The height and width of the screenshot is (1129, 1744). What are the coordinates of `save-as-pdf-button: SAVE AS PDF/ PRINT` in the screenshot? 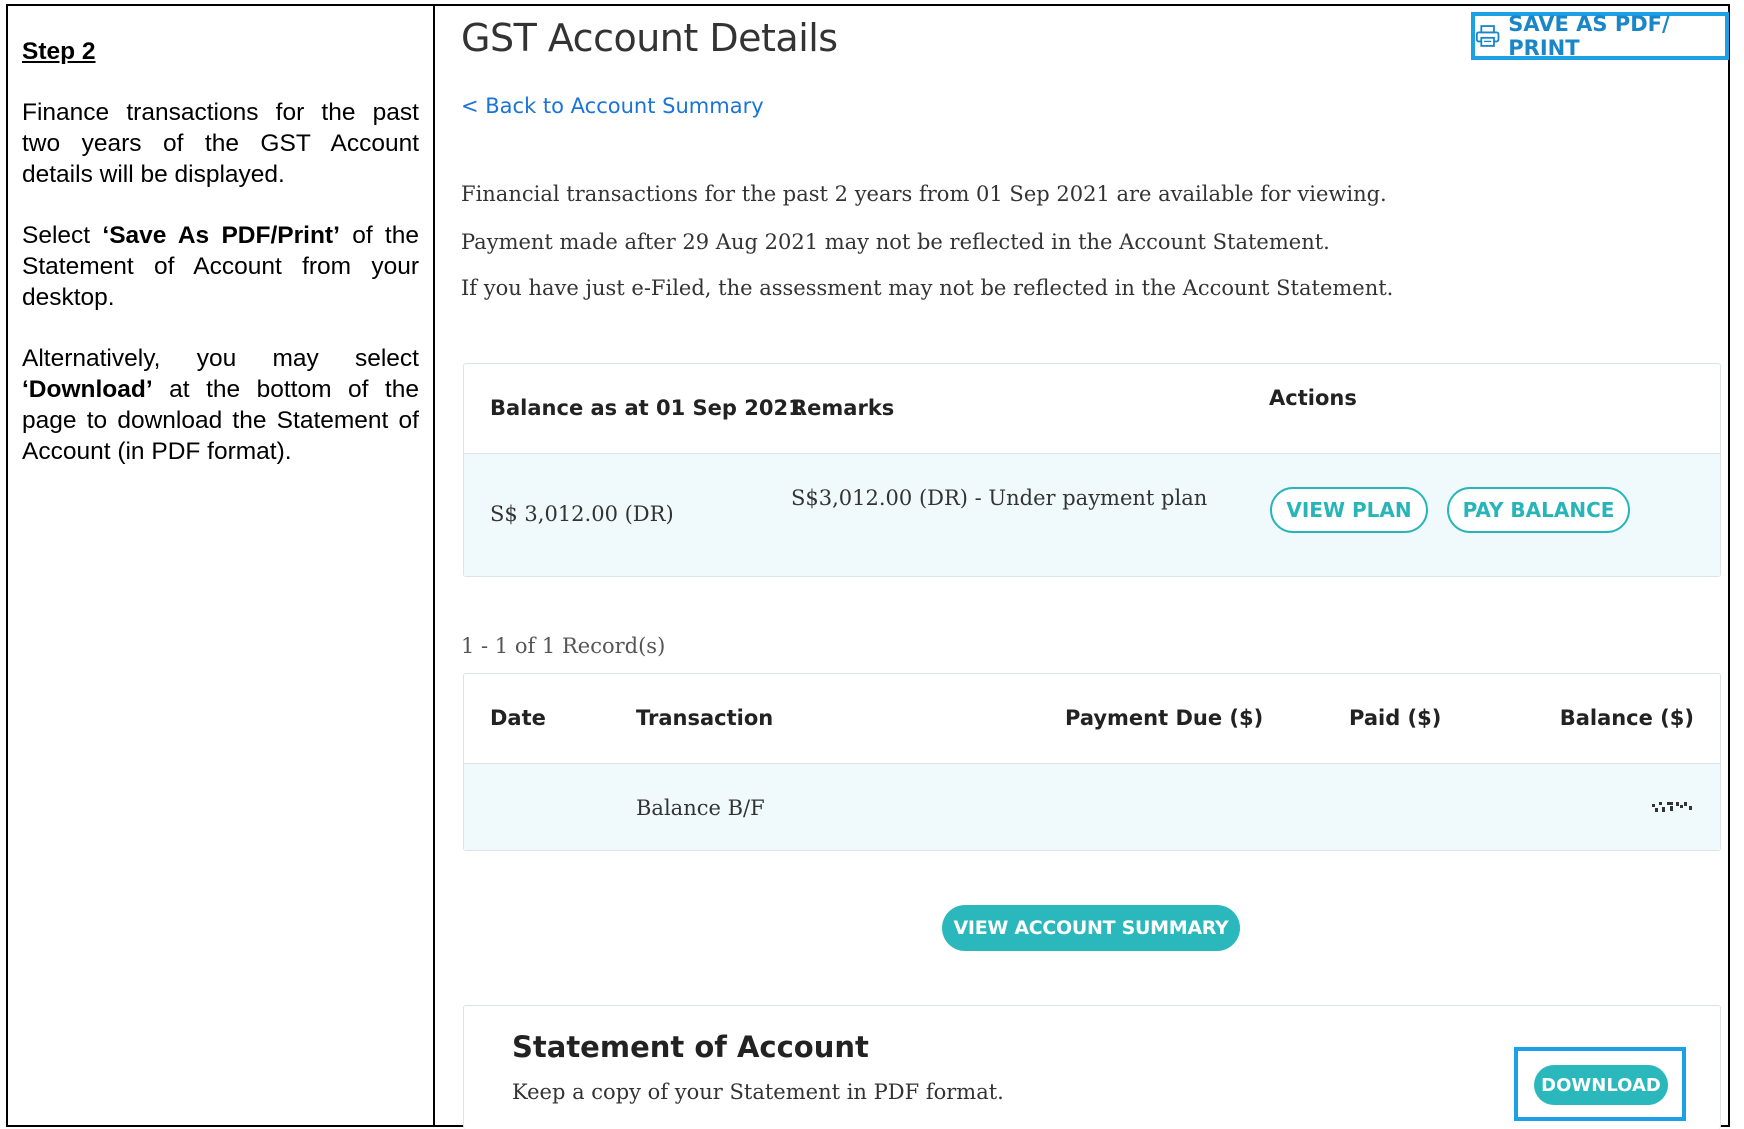 It's located at (1600, 36).